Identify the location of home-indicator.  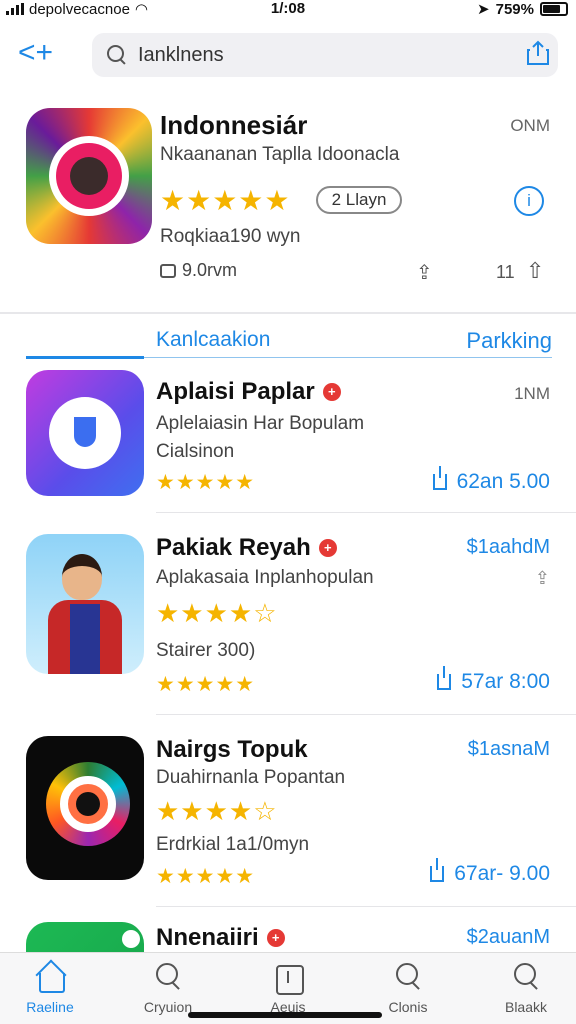
(285, 1015).